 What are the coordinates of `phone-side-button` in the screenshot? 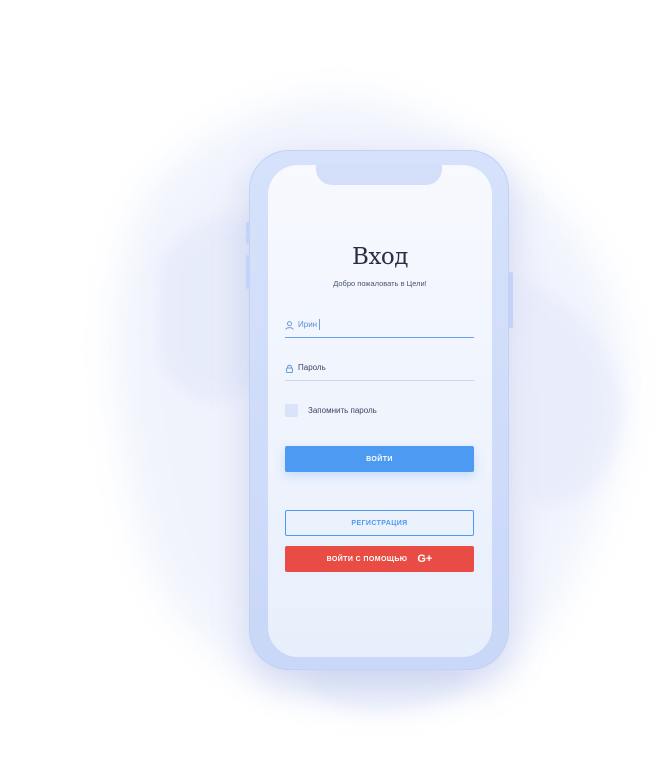 It's located at (248, 233).